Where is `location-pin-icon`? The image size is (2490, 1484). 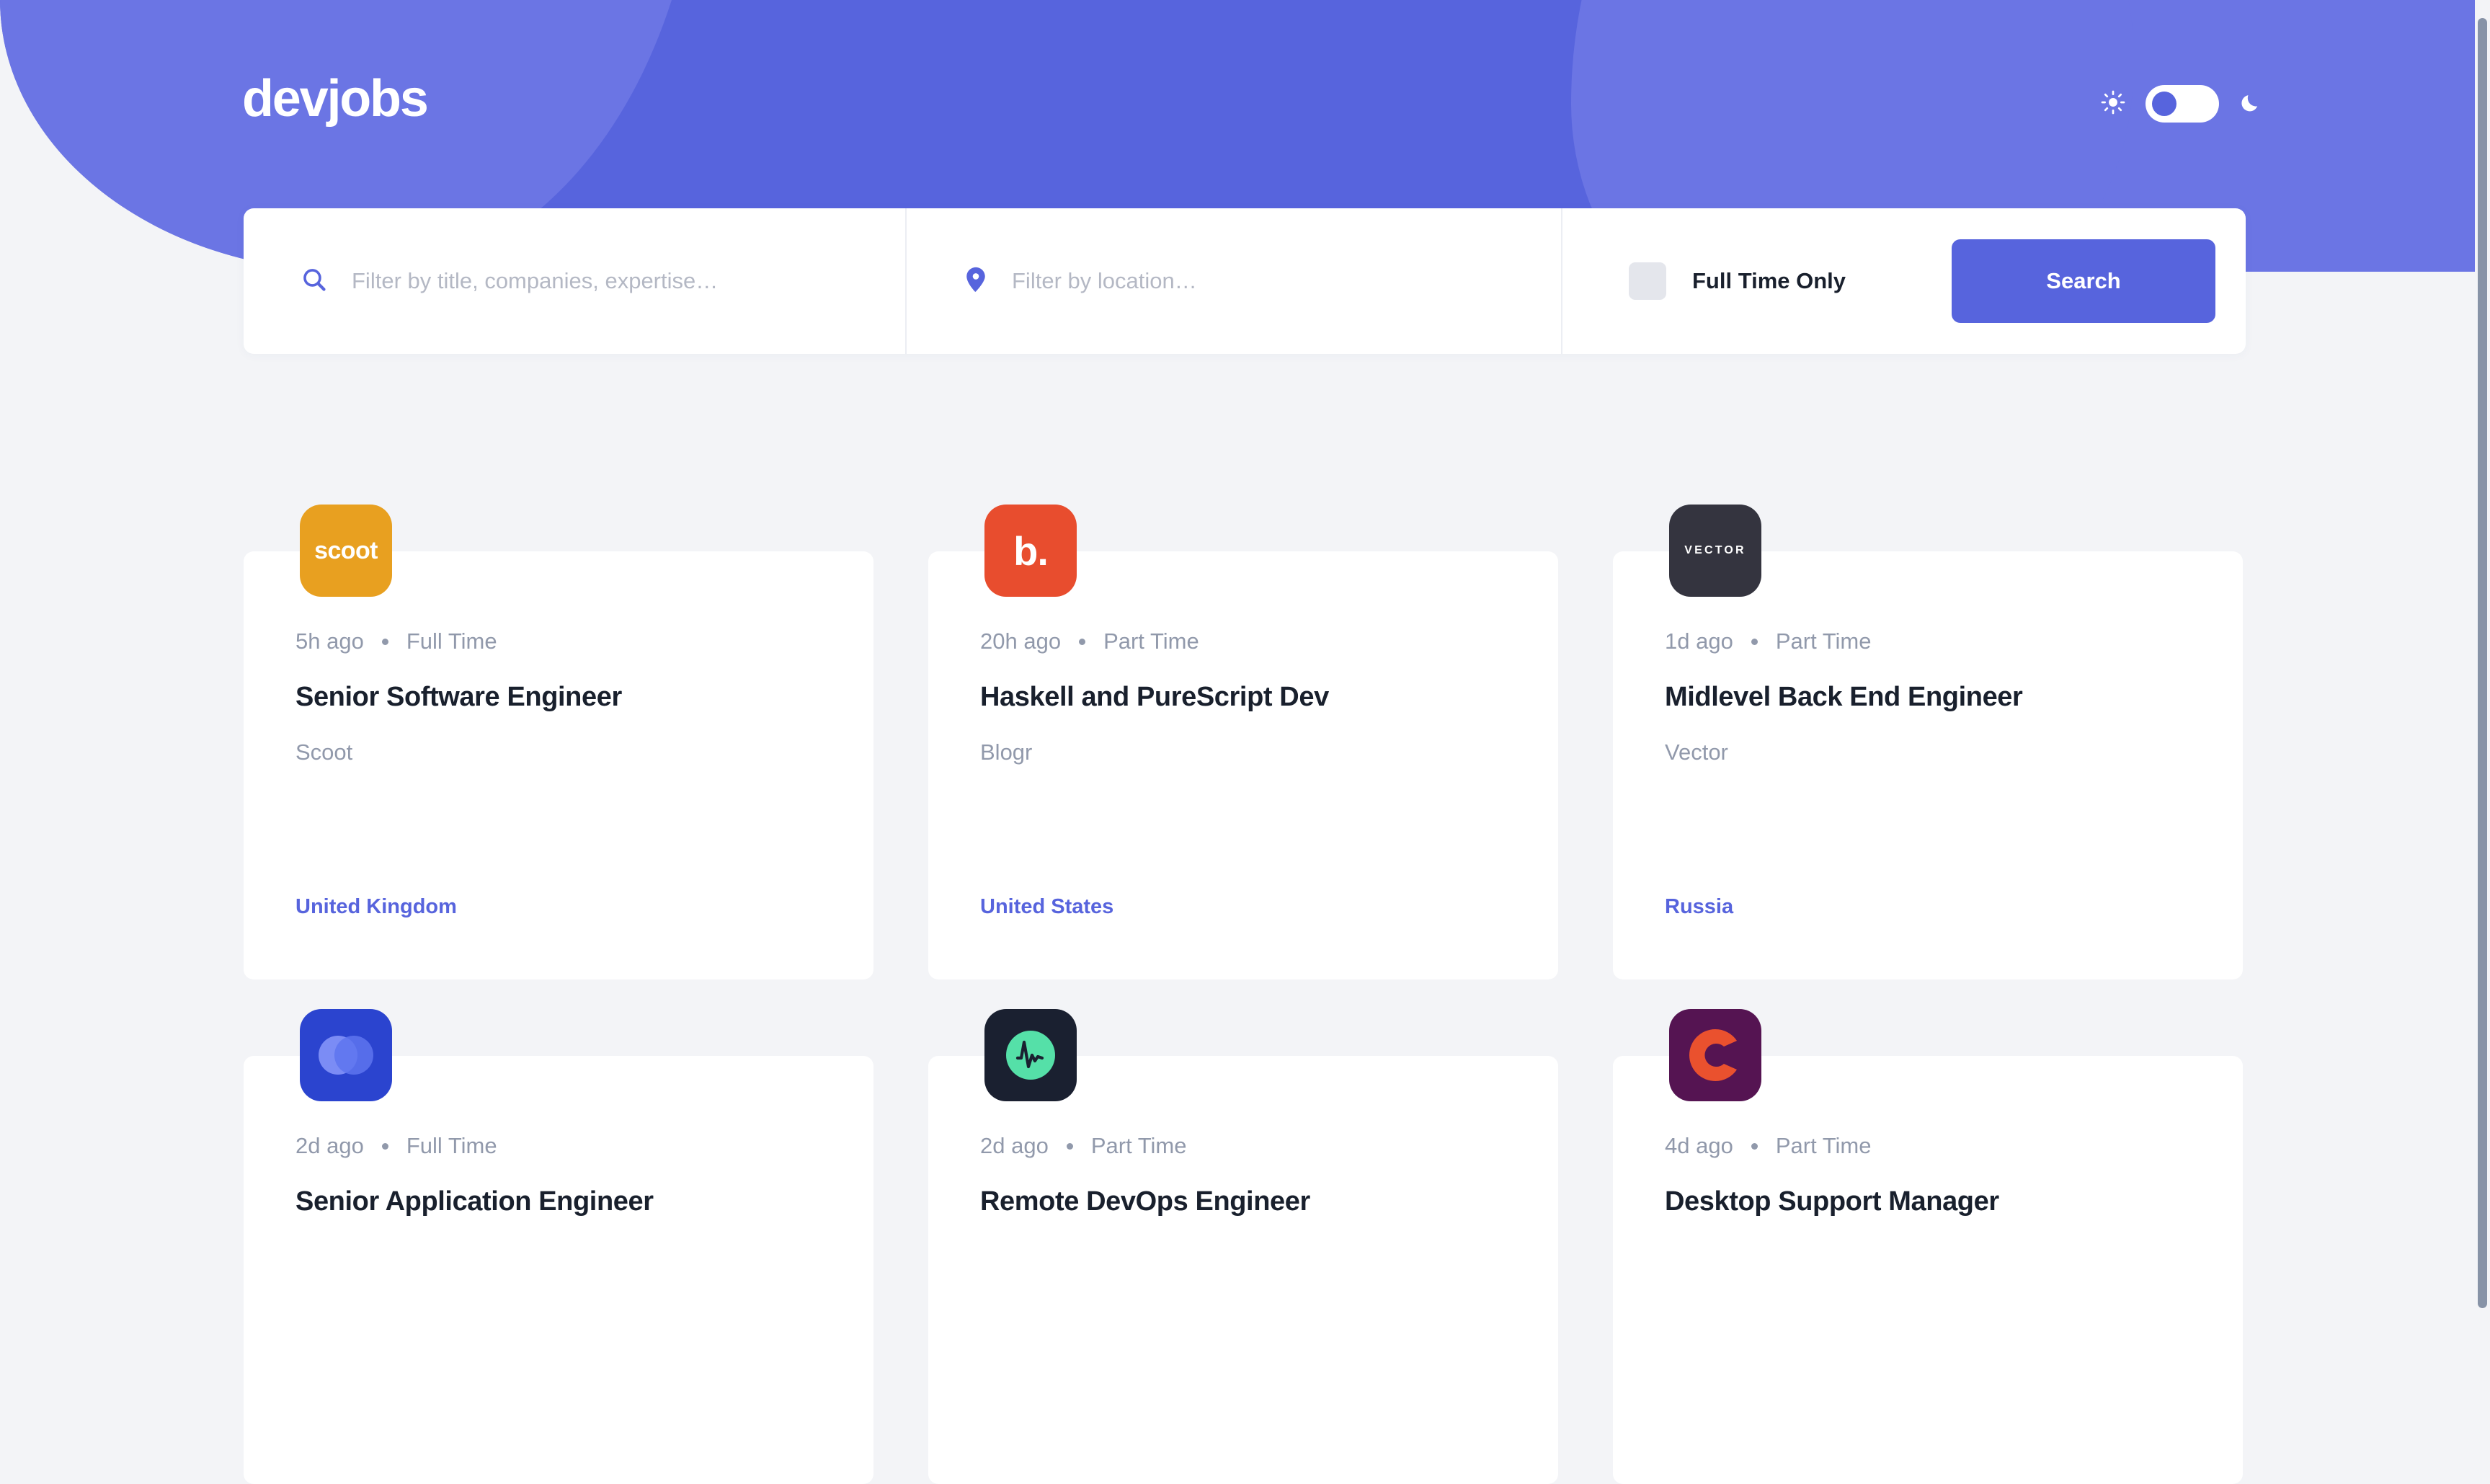 location-pin-icon is located at coordinates (975, 281).